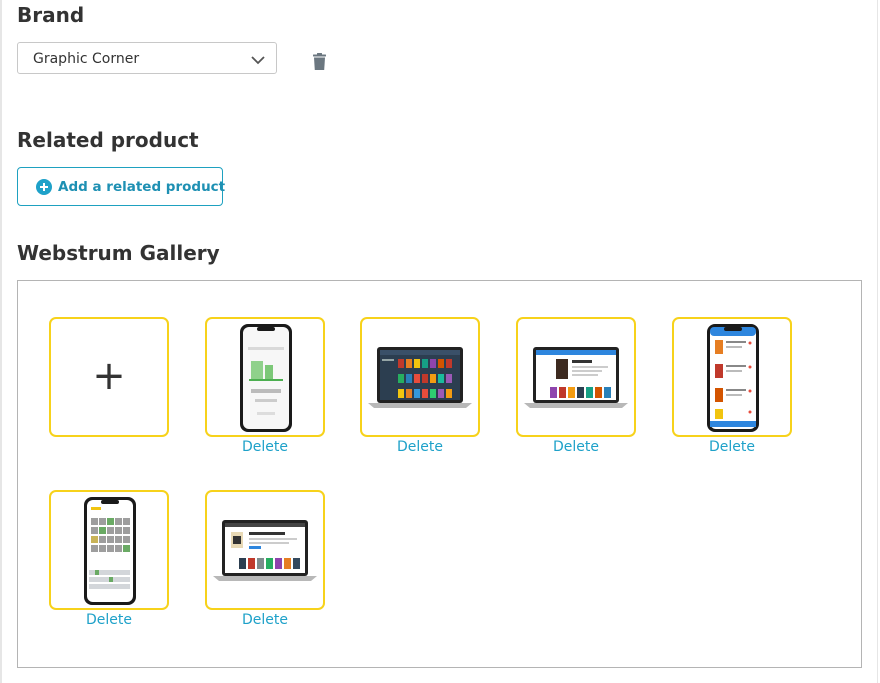 Image resolution: width=880 pixels, height=683 pixels. Describe the element at coordinates (118, 253) in the screenshot. I see `gallery-heading: Webstrum Gallery` at that location.